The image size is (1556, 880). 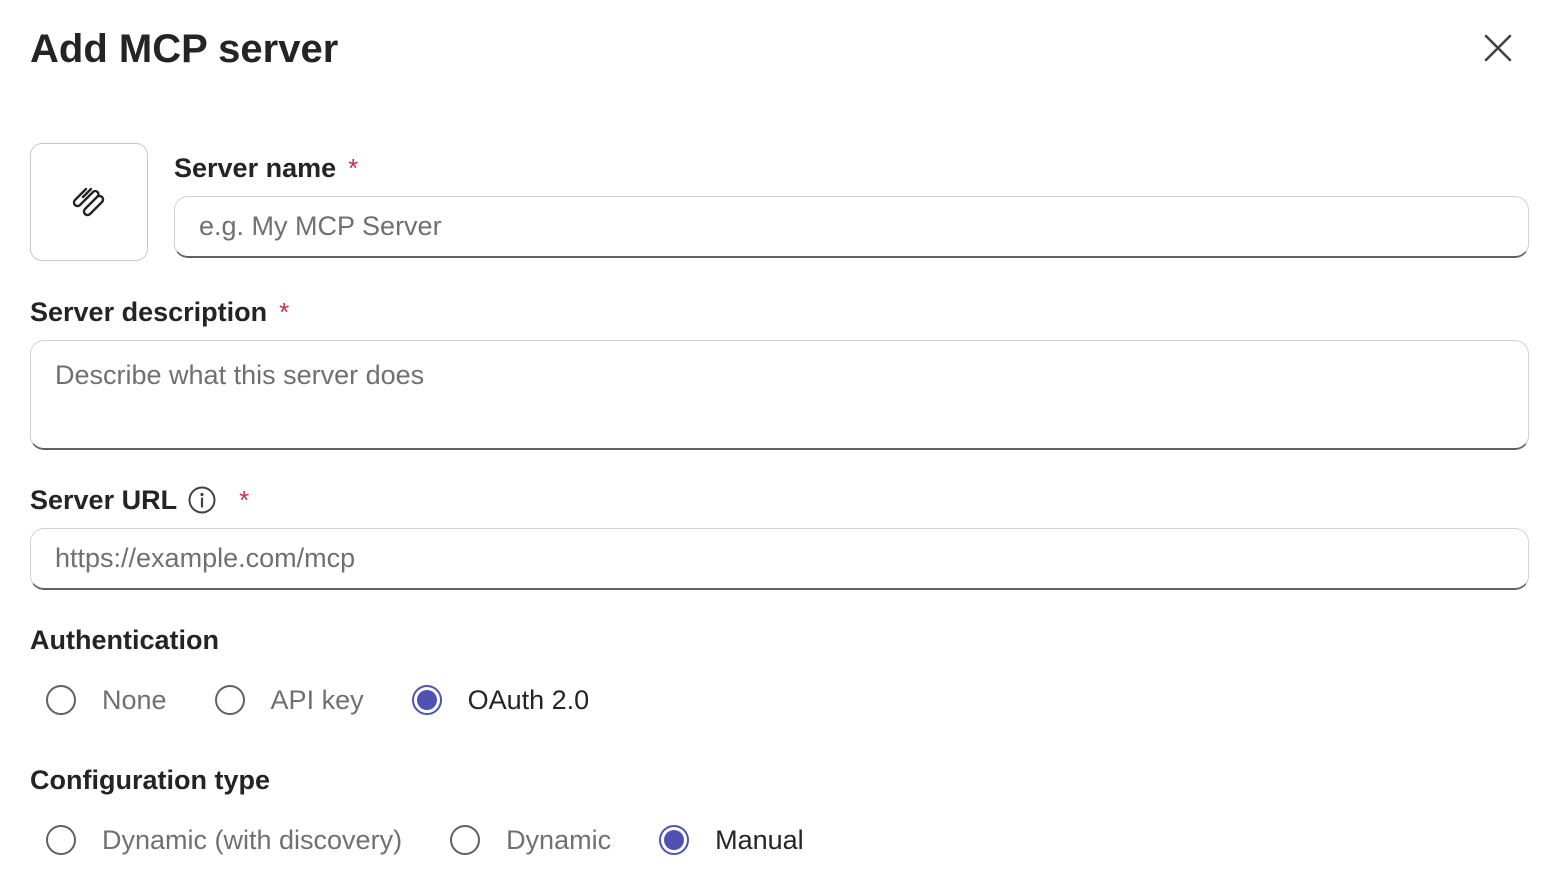 I want to click on radio-label: OAuth 2.0, so click(x=528, y=699).